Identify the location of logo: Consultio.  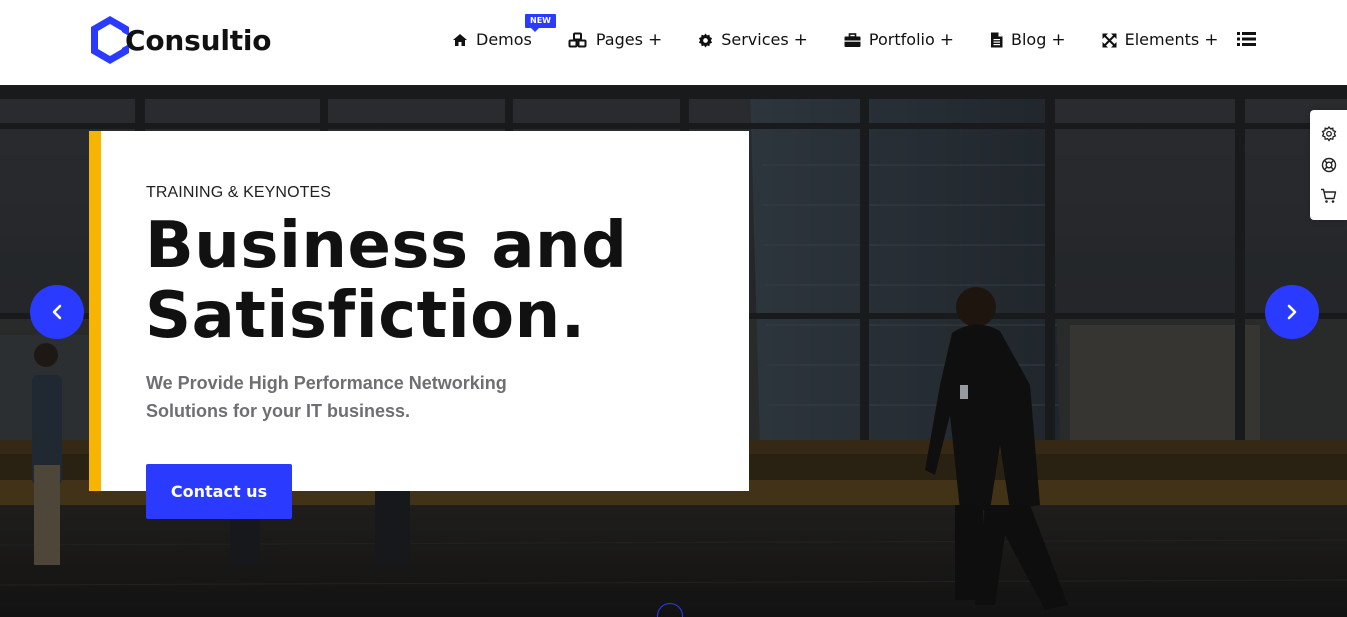
(180, 40).